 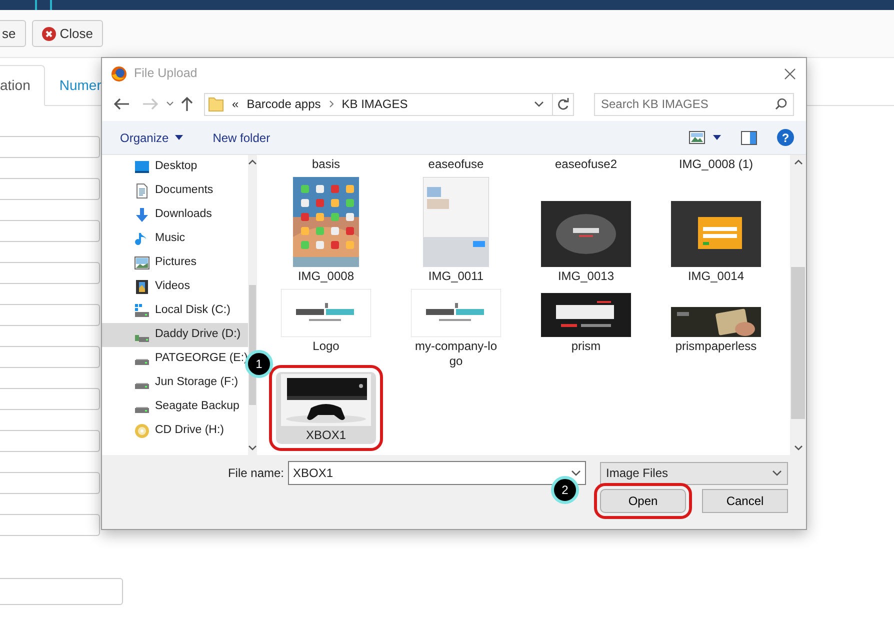 What do you see at coordinates (586, 346) in the screenshot?
I see `file-name: prism` at bounding box center [586, 346].